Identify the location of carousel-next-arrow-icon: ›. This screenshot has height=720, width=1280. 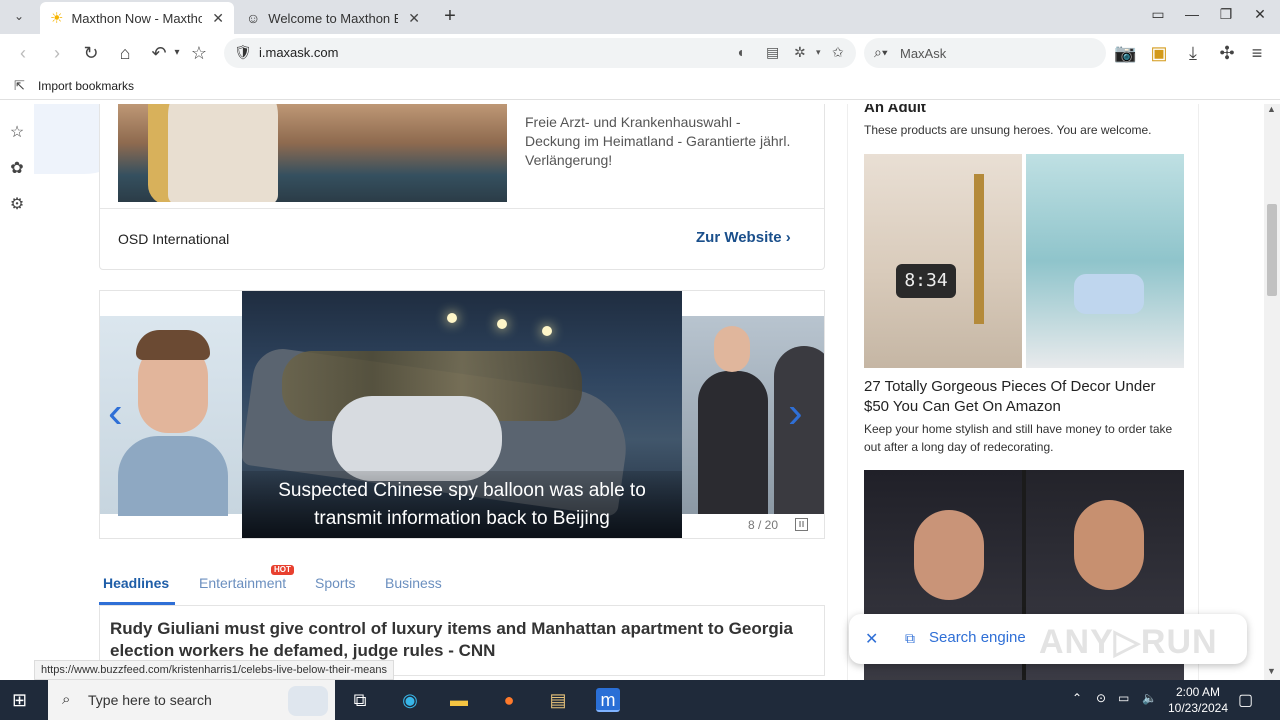
(795, 413).